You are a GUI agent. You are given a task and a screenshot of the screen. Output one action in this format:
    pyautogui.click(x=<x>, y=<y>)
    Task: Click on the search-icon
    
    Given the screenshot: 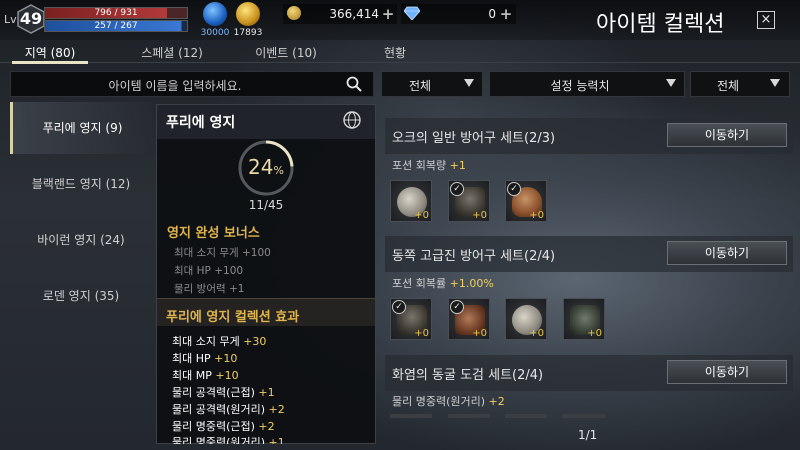 What is the action you would take?
    pyautogui.click(x=354, y=84)
    